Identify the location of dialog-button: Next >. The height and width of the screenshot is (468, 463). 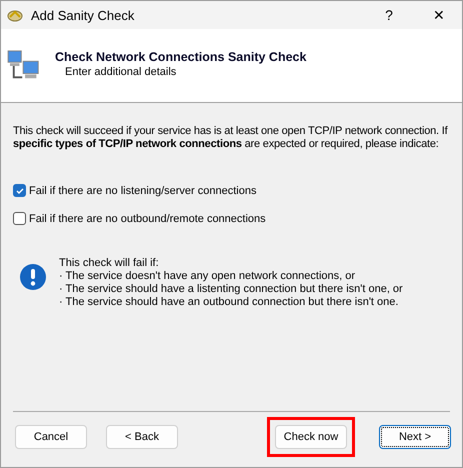
(415, 437).